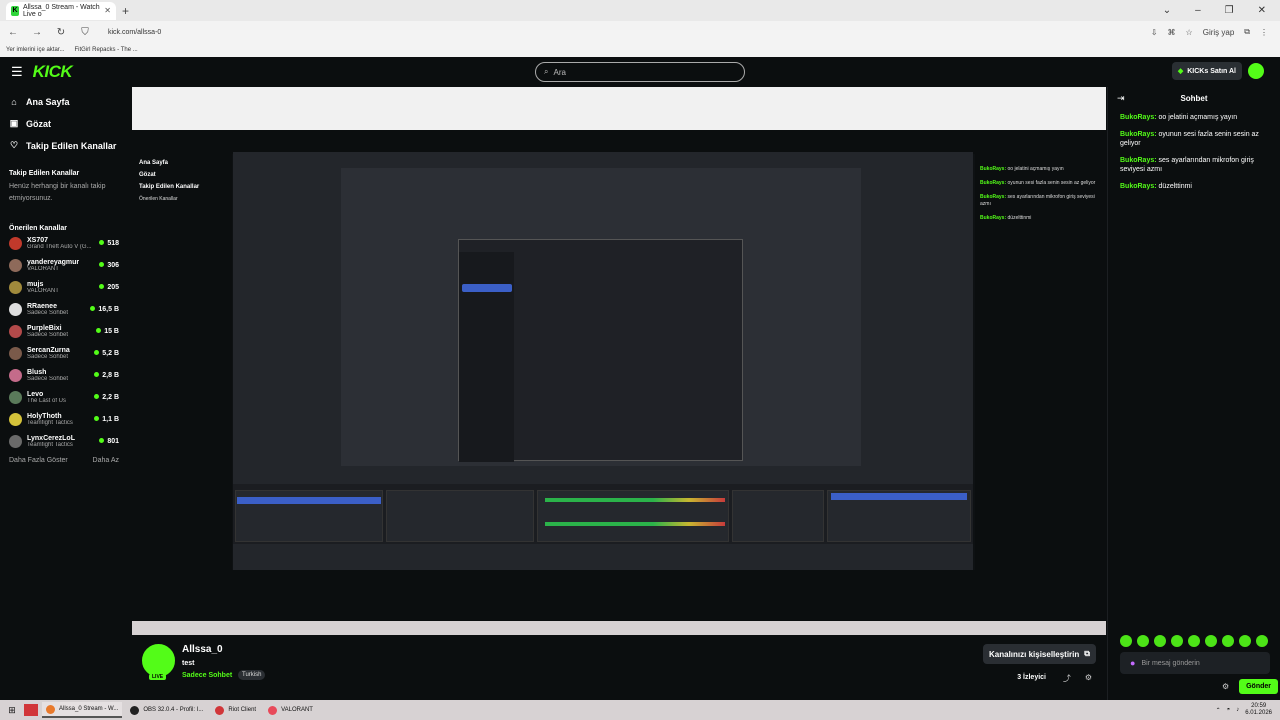 This screenshot has width=1280, height=720. What do you see at coordinates (1256, 71) in the screenshot?
I see `user-avatar` at bounding box center [1256, 71].